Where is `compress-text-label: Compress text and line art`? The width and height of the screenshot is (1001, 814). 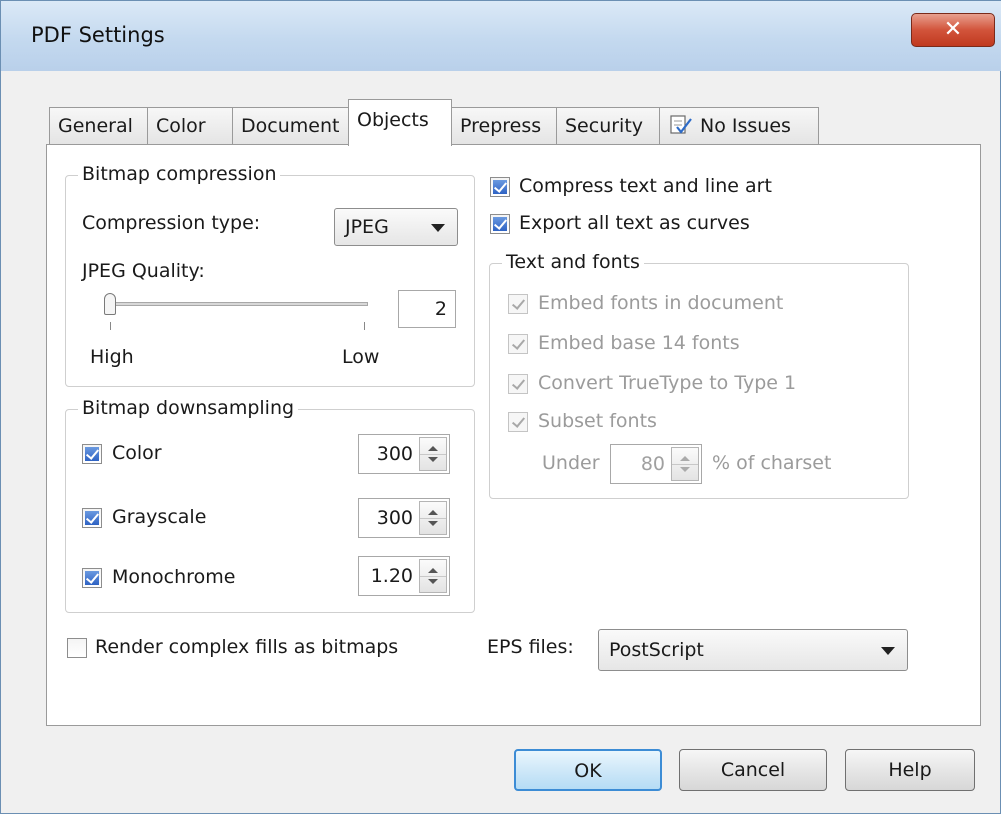 compress-text-label: Compress text and line art is located at coordinates (645, 186).